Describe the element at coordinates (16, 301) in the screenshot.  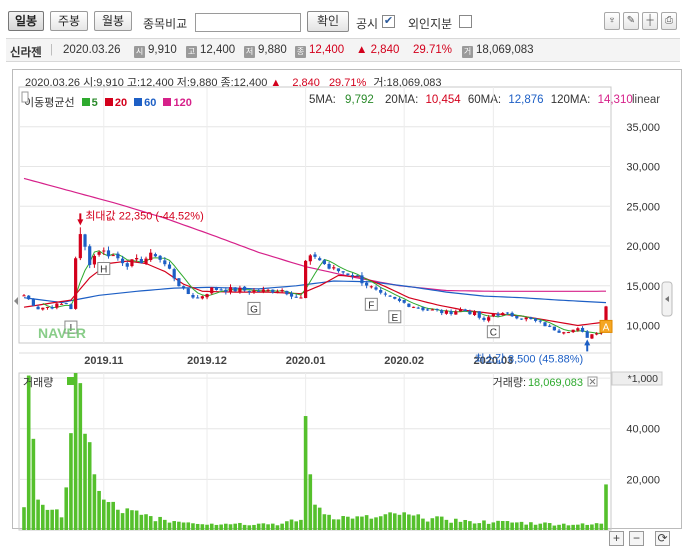
I see `left-scroll-icon` at that location.